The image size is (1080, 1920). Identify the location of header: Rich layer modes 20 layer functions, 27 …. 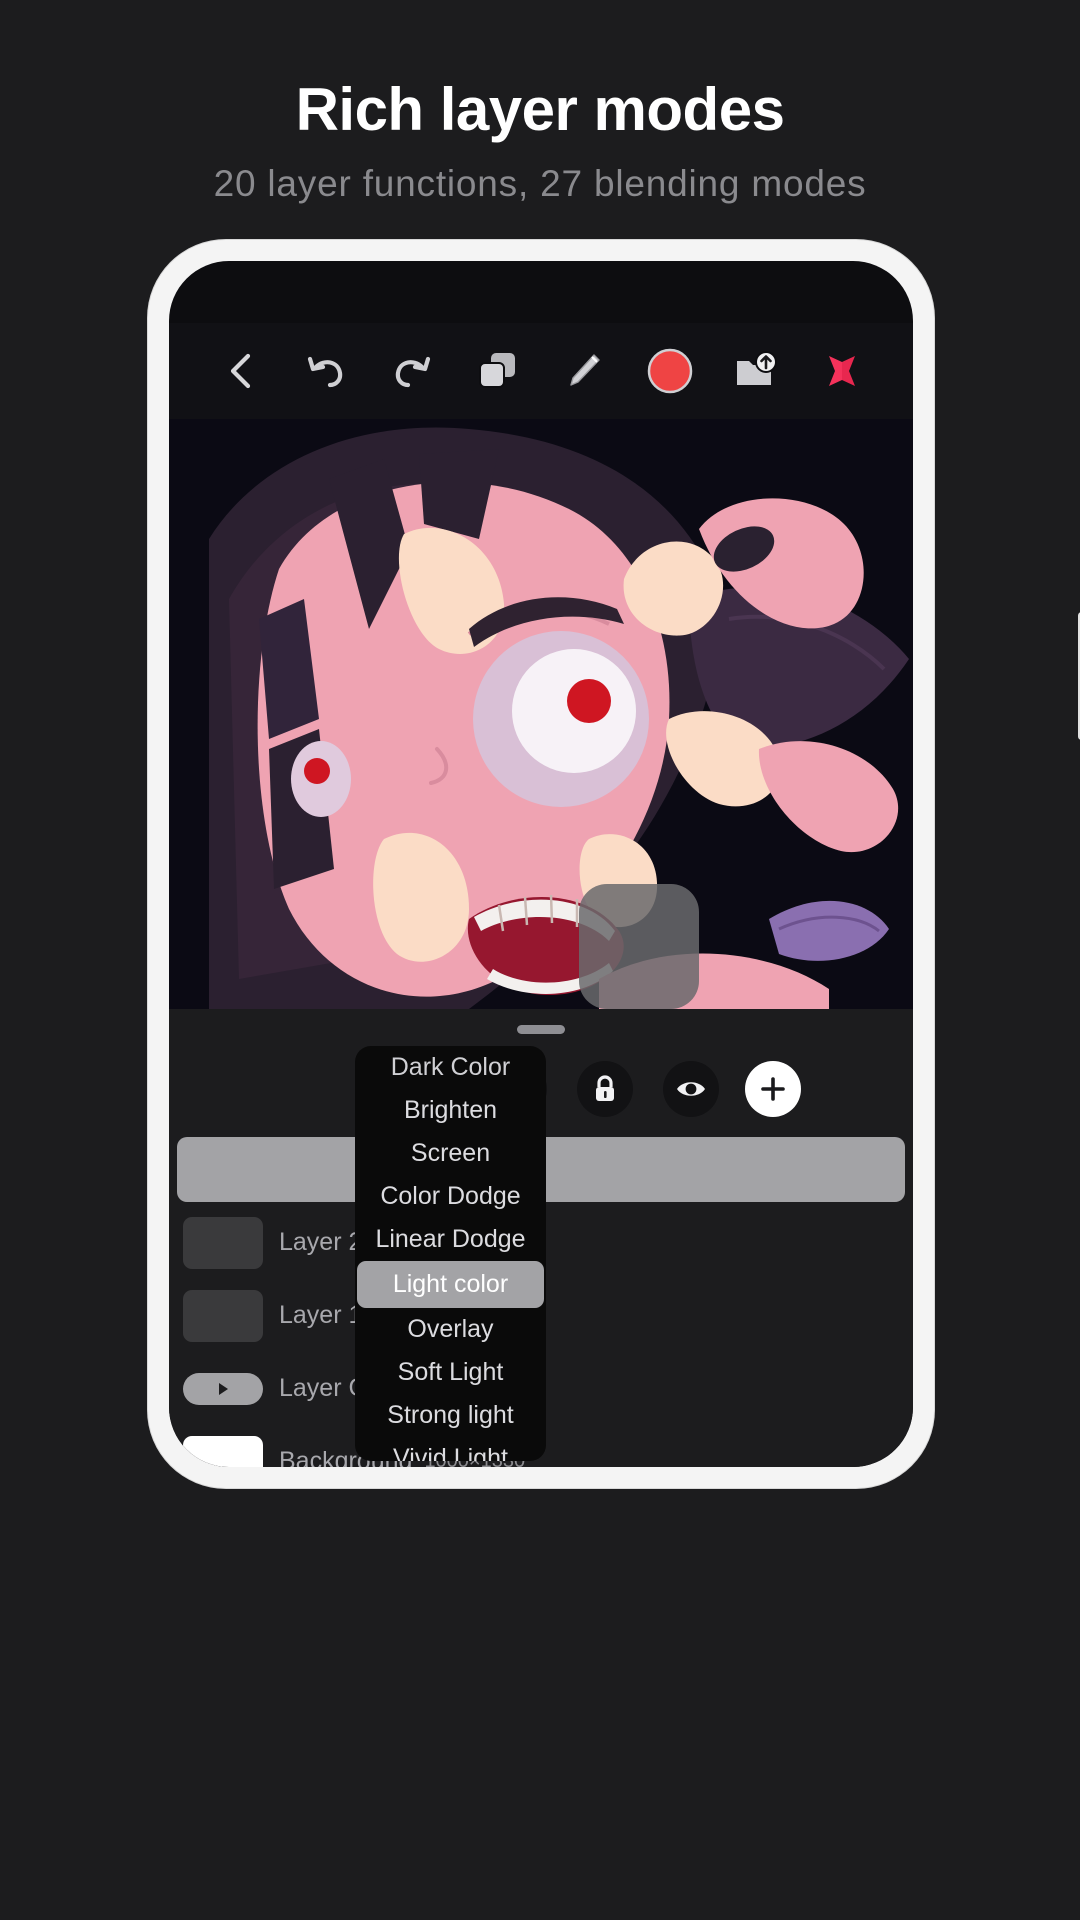
(540, 102).